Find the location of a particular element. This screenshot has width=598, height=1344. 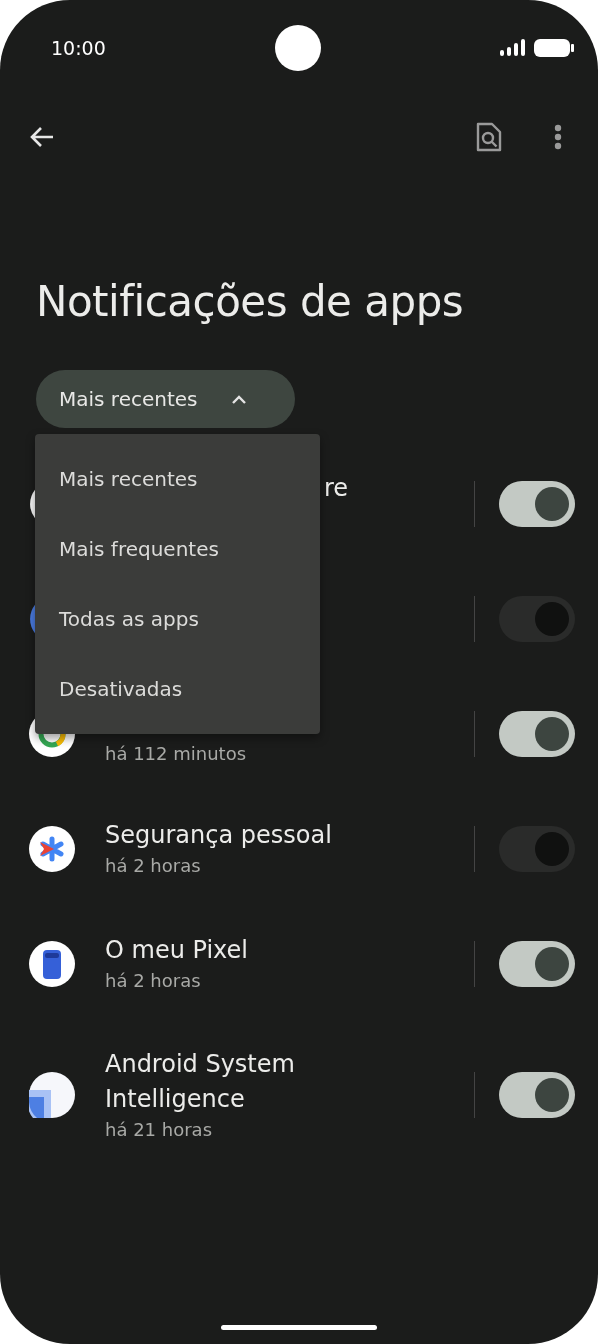

sort-menu-item: Mais recentes is located at coordinates (177, 479).